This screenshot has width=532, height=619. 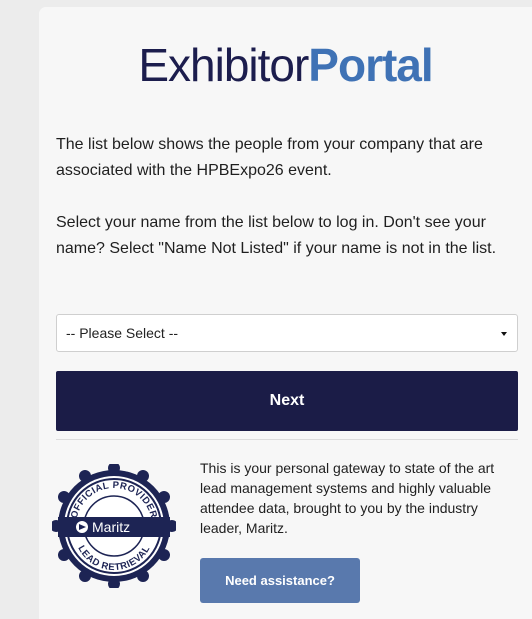 I want to click on need-assistance-button: Need assistance?, so click(x=280, y=580).